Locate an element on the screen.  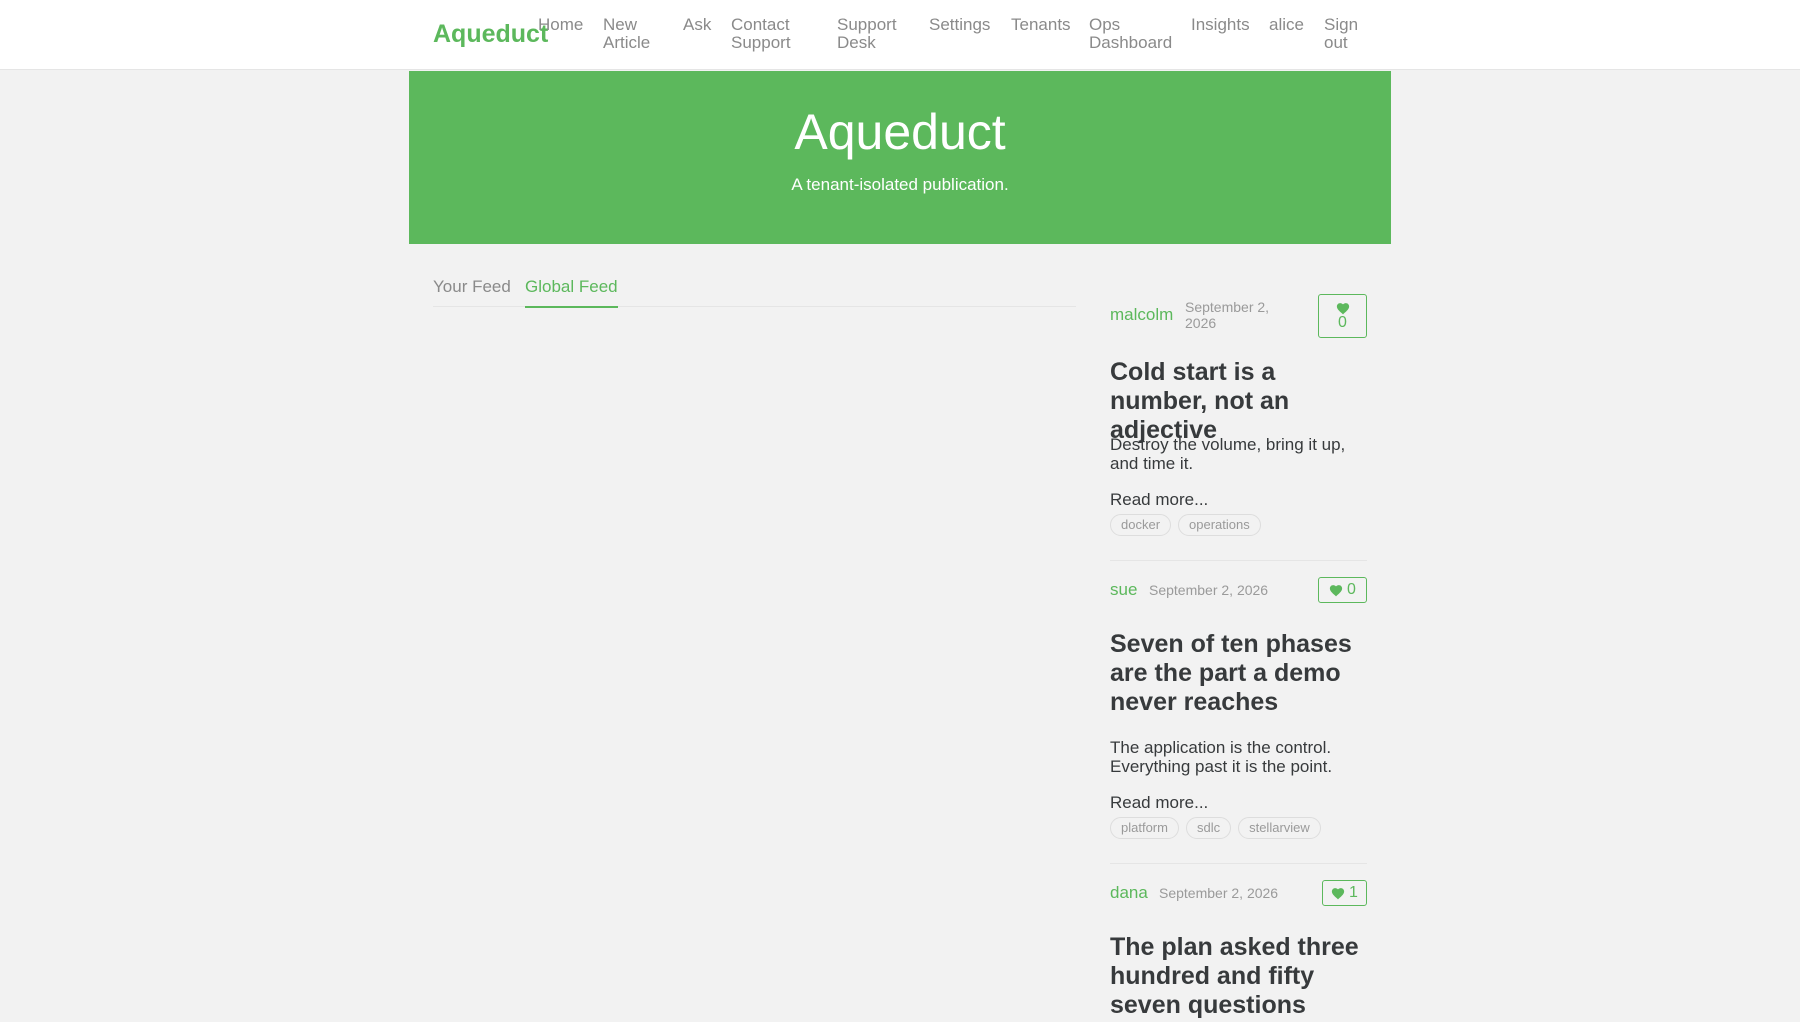
tag-pill: sdlc is located at coordinates (1208, 828).